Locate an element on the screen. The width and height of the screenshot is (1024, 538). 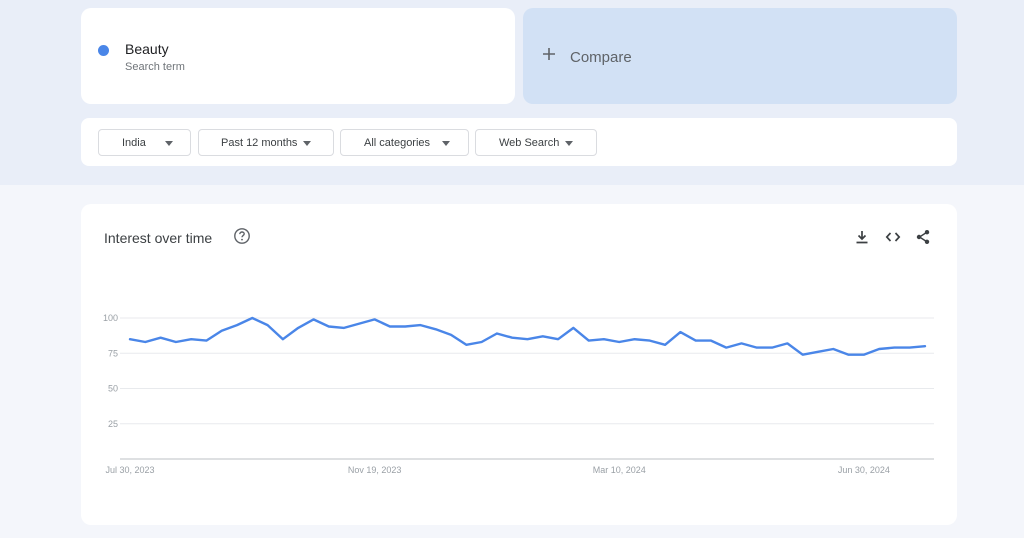
y-tick-label: 100 is located at coordinates (110, 318).